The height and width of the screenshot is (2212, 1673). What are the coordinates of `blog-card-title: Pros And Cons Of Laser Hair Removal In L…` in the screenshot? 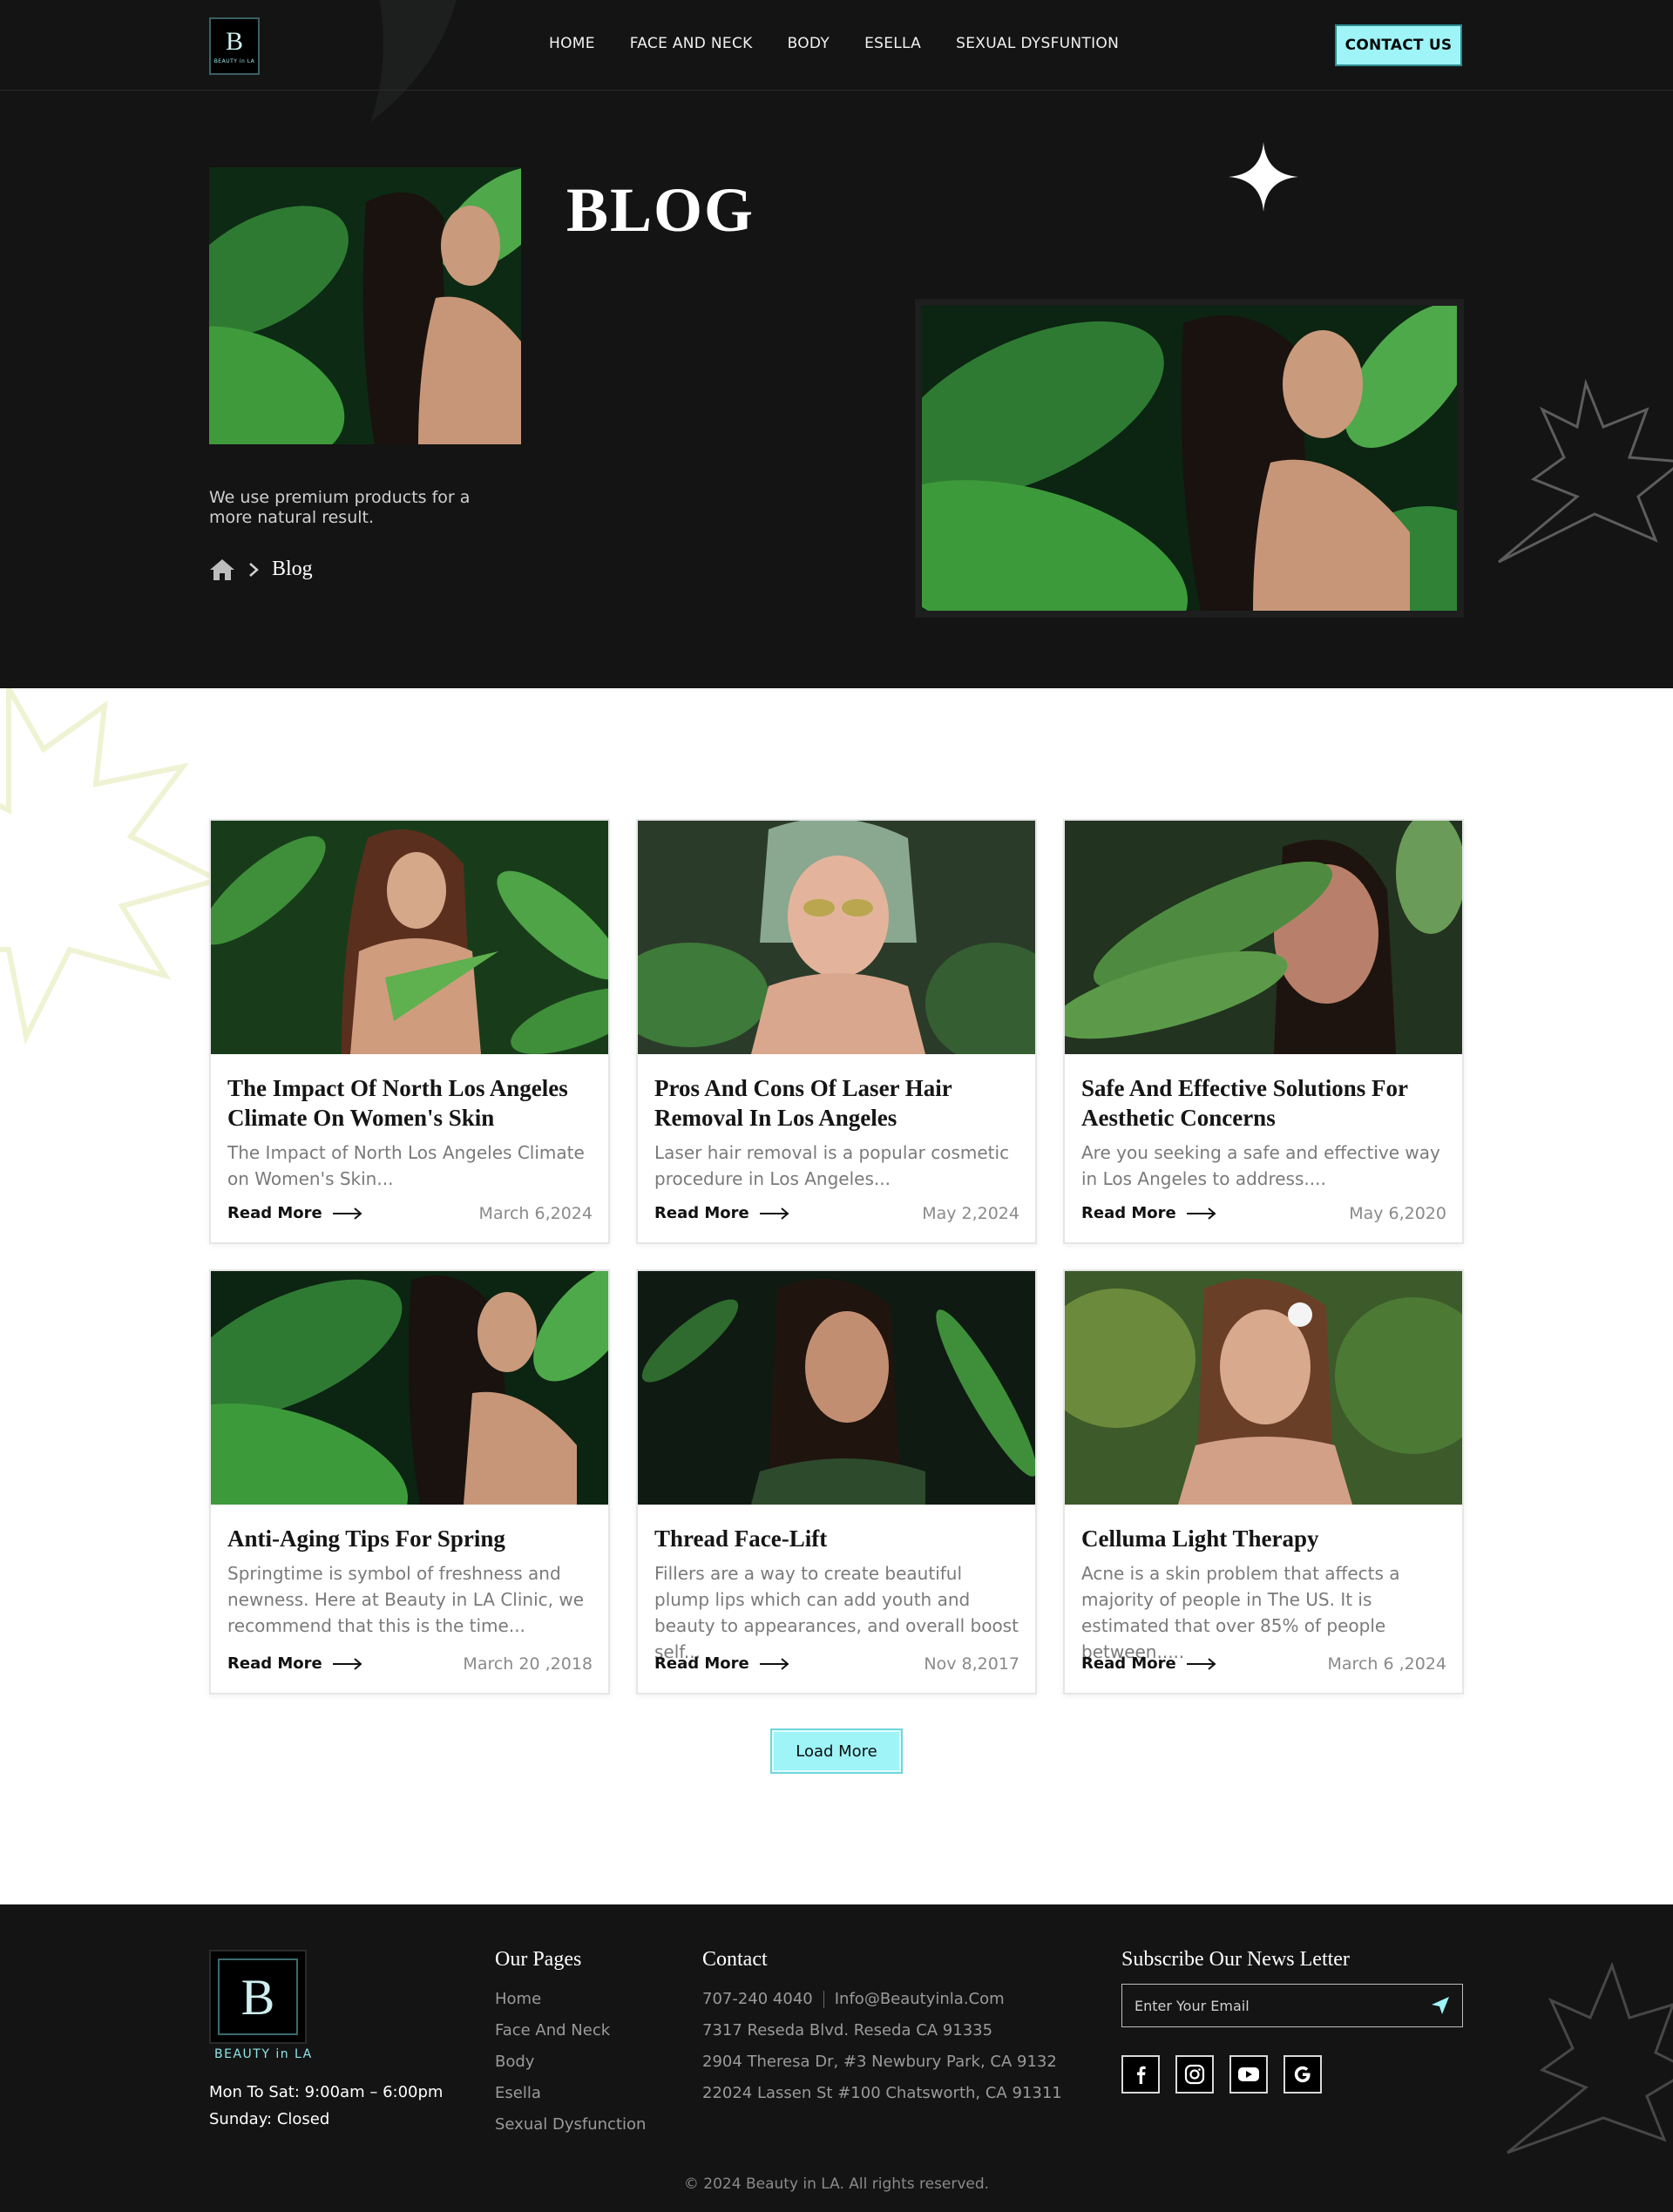 It's located at (837, 1103).